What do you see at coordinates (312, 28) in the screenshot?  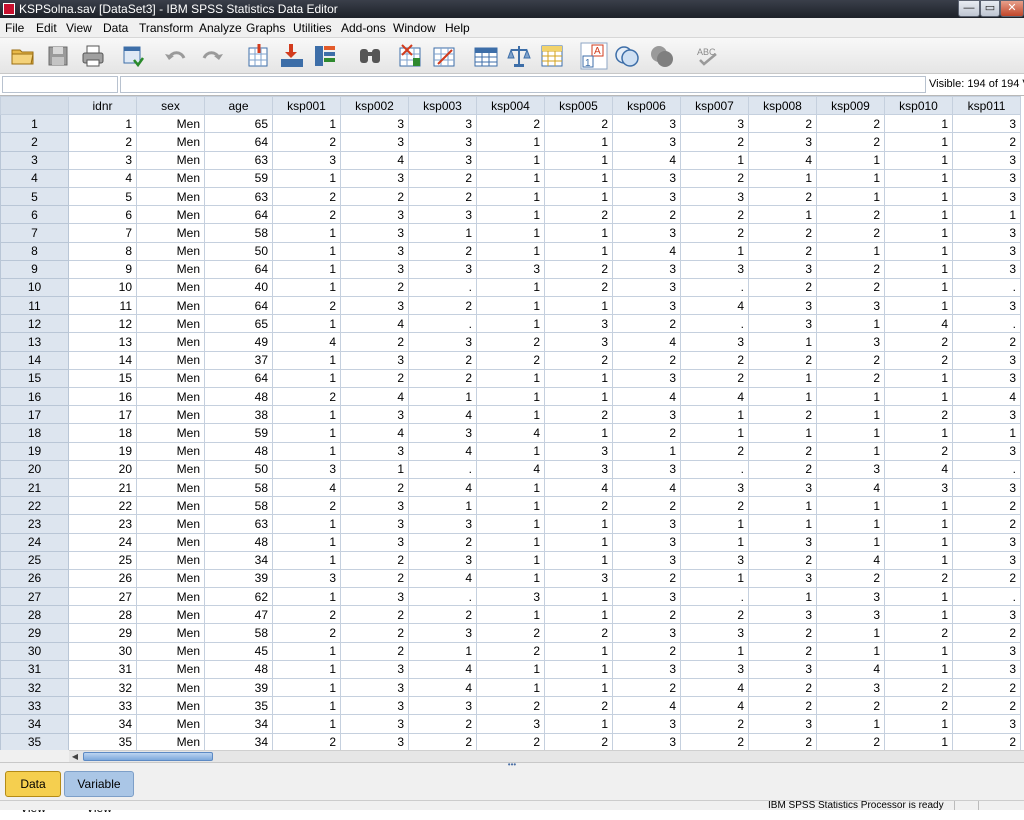 I see `menu-utilities: Utilities` at bounding box center [312, 28].